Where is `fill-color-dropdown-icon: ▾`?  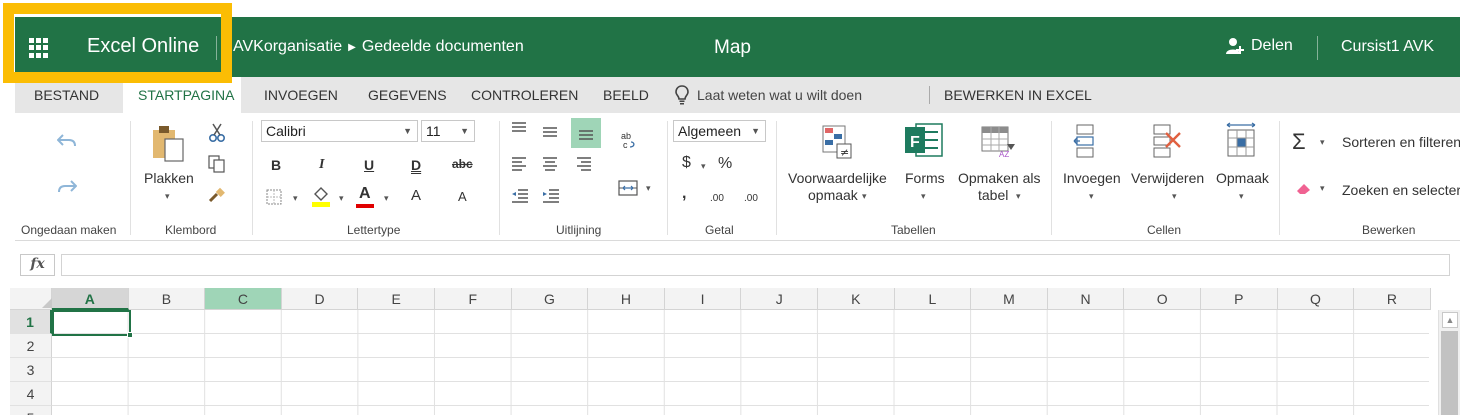
fill-color-dropdown-icon: ▾ is located at coordinates (341, 198).